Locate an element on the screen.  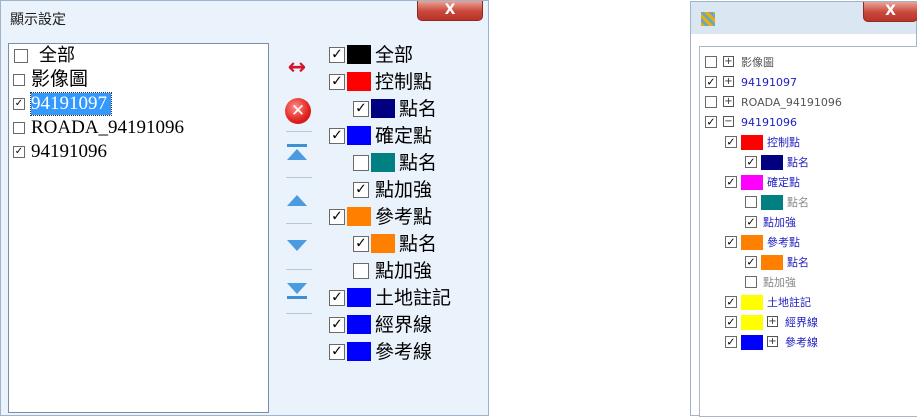
swap-button: ↔ is located at coordinates (297, 69).